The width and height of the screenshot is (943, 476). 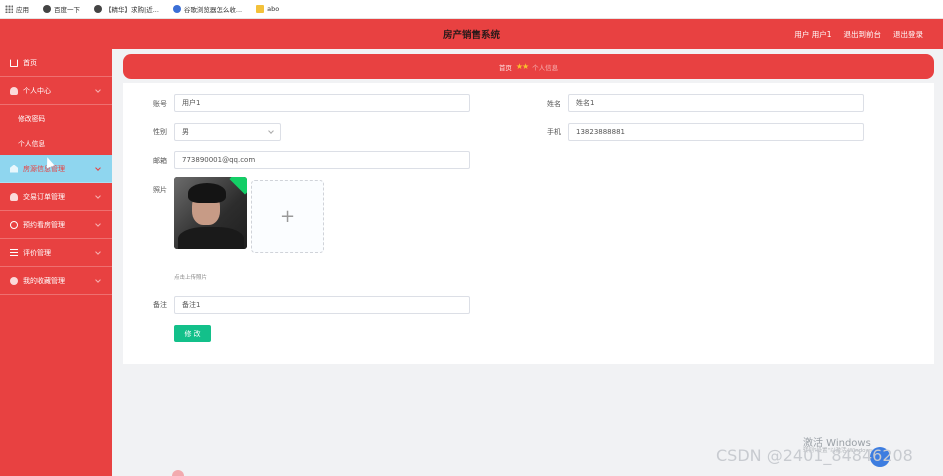 What do you see at coordinates (14, 252) in the screenshot?
I see `list-icon` at bounding box center [14, 252].